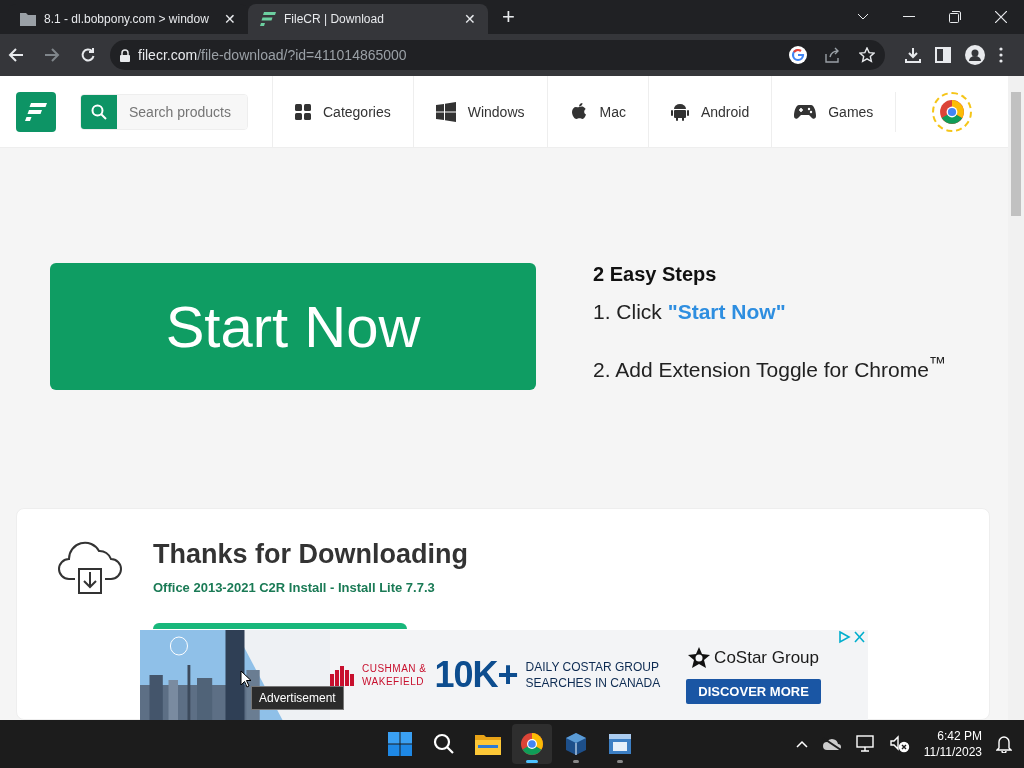 The width and height of the screenshot is (1024, 768). What do you see at coordinates (310, 554) in the screenshot?
I see `card-title: Thanks for Downloading` at bounding box center [310, 554].